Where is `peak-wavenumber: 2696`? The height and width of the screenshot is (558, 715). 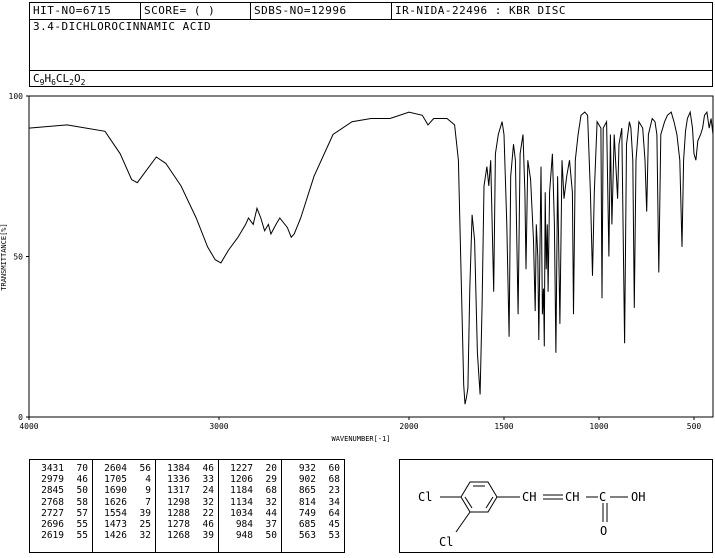
peak-wavenumber: 2696 is located at coordinates (52, 525).